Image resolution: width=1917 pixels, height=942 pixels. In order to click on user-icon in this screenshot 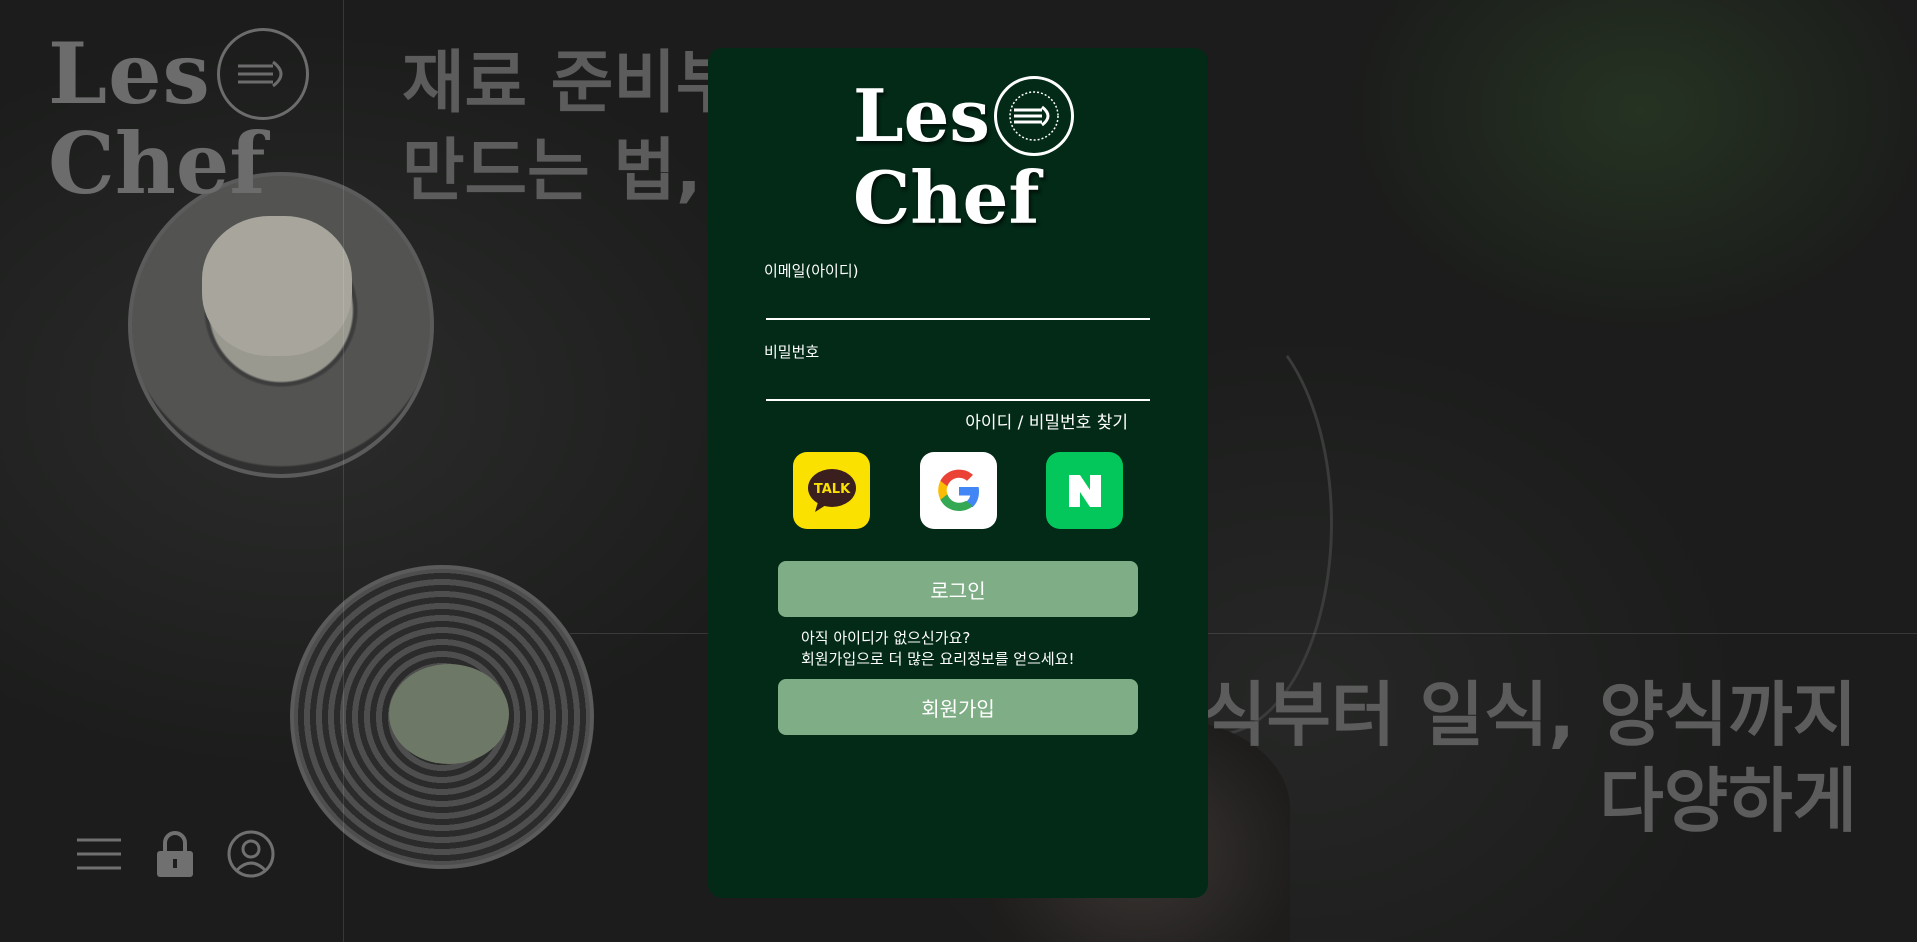, I will do `click(251, 854)`.